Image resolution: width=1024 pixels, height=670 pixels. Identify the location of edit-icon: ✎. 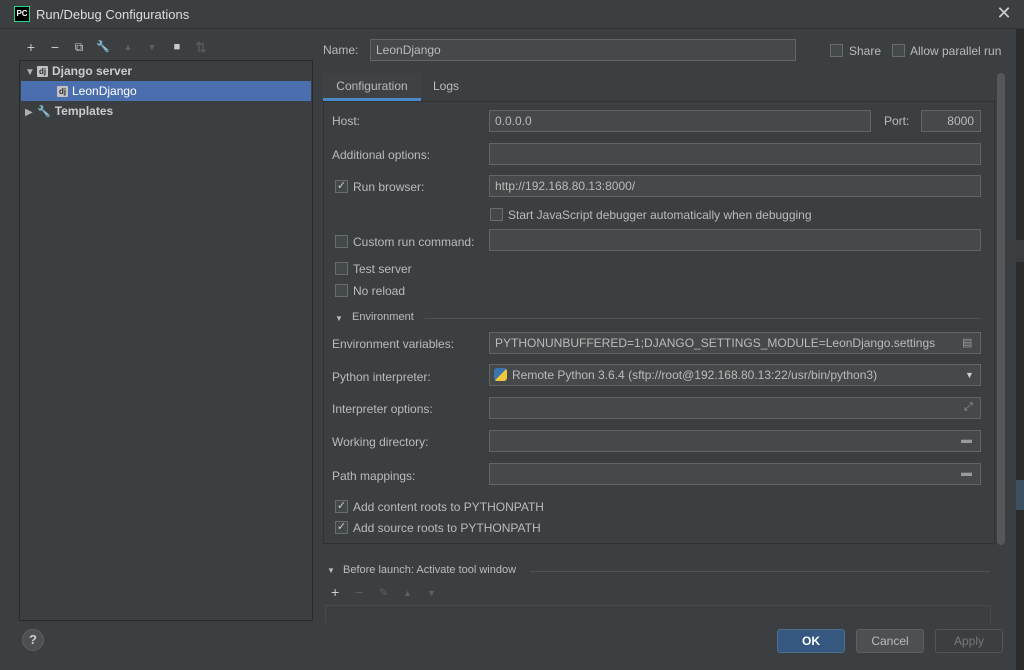
(383, 592).